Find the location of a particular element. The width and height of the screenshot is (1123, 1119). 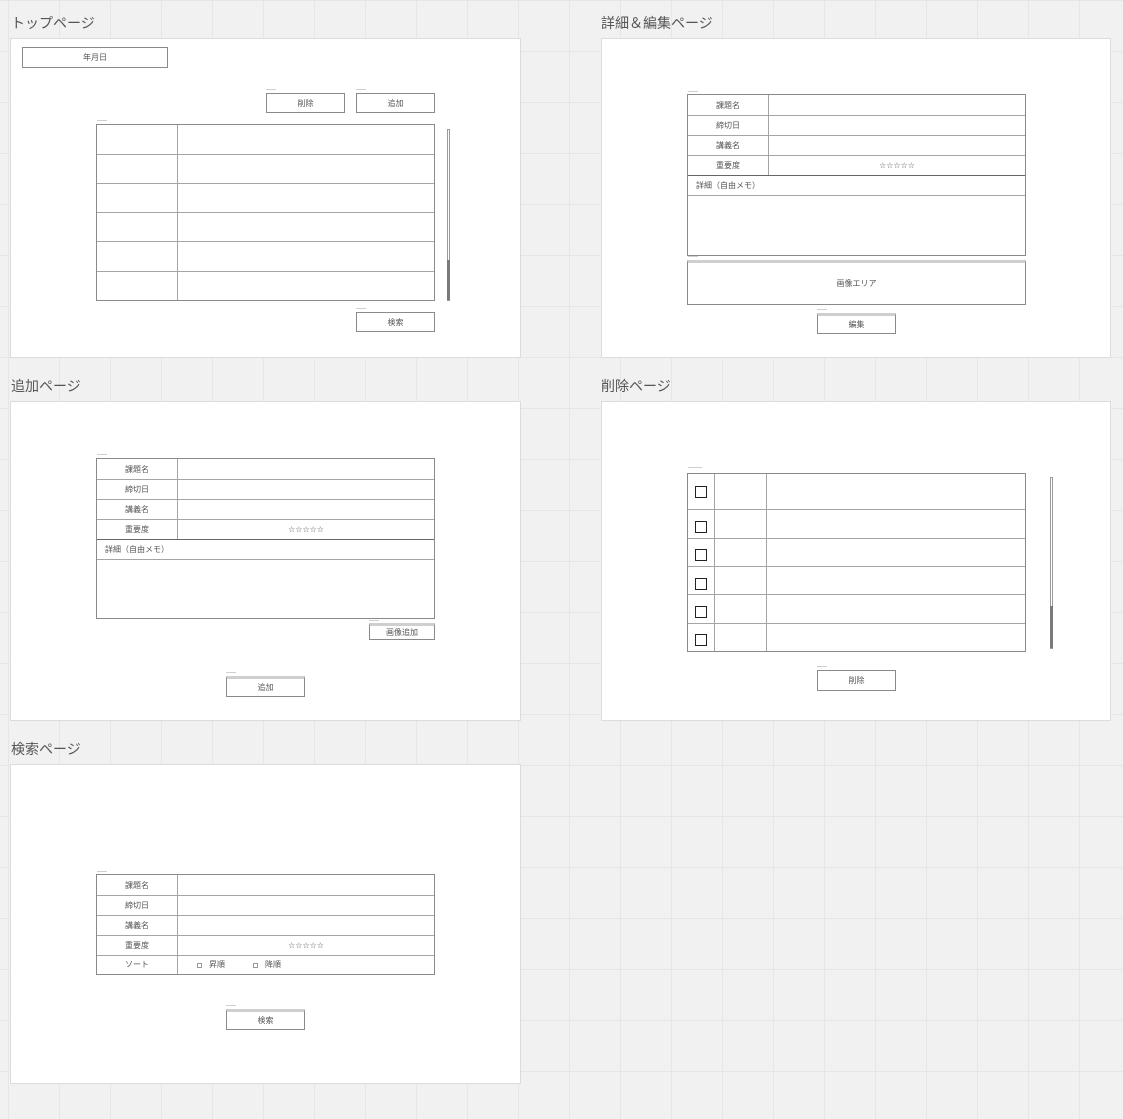

add-form: 課題名 締切日 講義名 重要度 ☆☆☆☆☆ 詳細（自由メモ） is located at coordinates (265, 538).